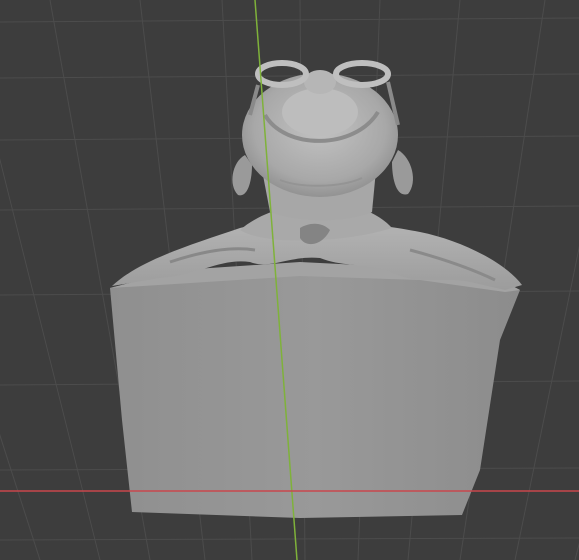 The height and width of the screenshot is (560, 579). What do you see at coordinates (320, 112) in the screenshot?
I see `chin` at bounding box center [320, 112].